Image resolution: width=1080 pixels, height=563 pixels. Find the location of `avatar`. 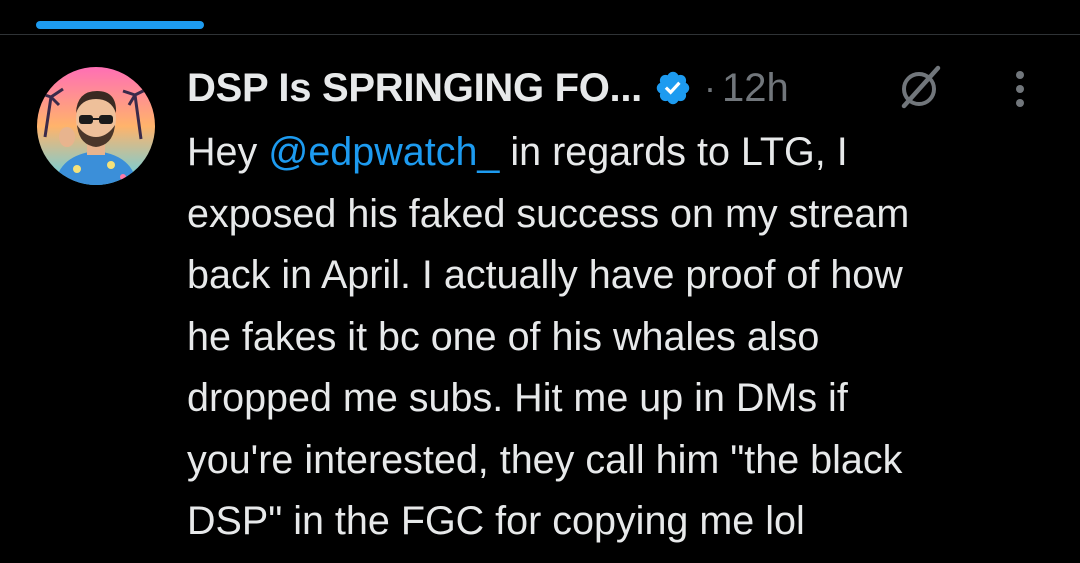

avatar is located at coordinates (96, 126).